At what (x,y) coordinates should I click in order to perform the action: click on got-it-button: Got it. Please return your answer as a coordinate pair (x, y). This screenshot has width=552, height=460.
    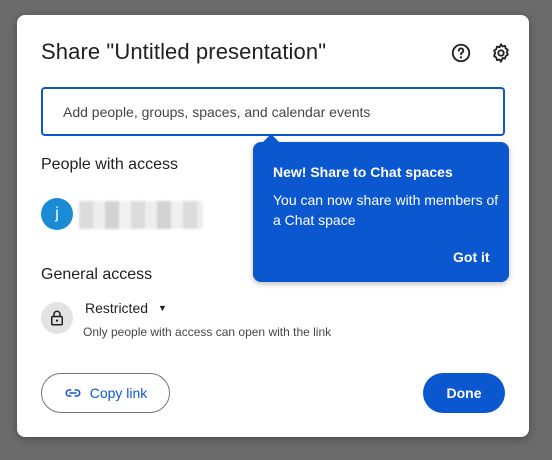
    Looking at the image, I should click on (471, 257).